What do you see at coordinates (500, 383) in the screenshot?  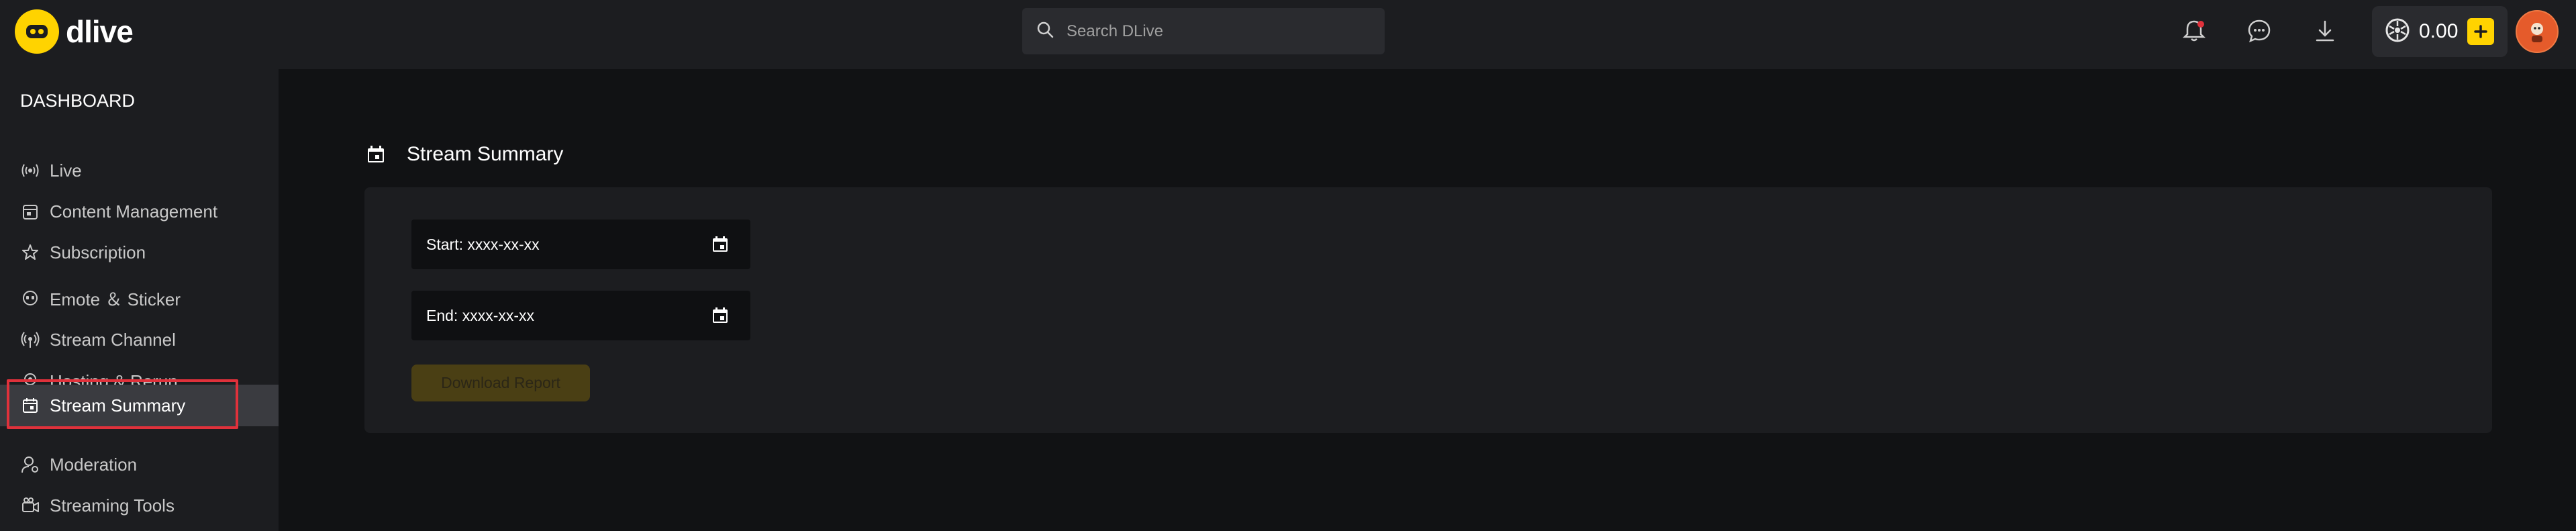 I see `download-report-button: Download Report` at bounding box center [500, 383].